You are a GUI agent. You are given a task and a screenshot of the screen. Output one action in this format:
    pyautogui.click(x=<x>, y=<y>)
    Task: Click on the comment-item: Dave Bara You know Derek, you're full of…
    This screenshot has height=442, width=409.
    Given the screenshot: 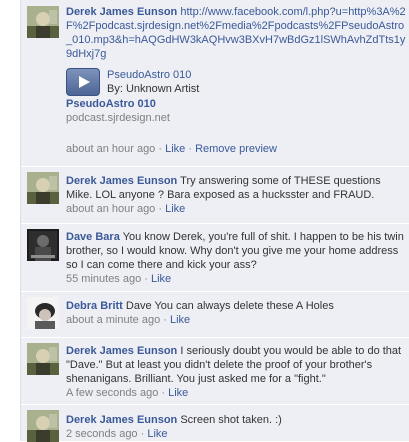 What is the action you would take?
    pyautogui.click(x=215, y=258)
    